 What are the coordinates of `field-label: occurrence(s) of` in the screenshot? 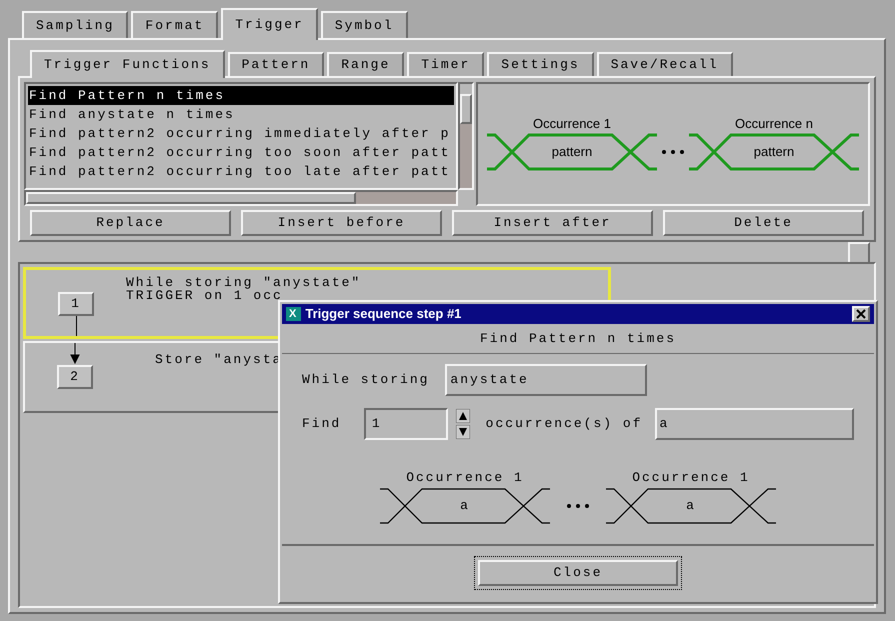 It's located at (564, 424).